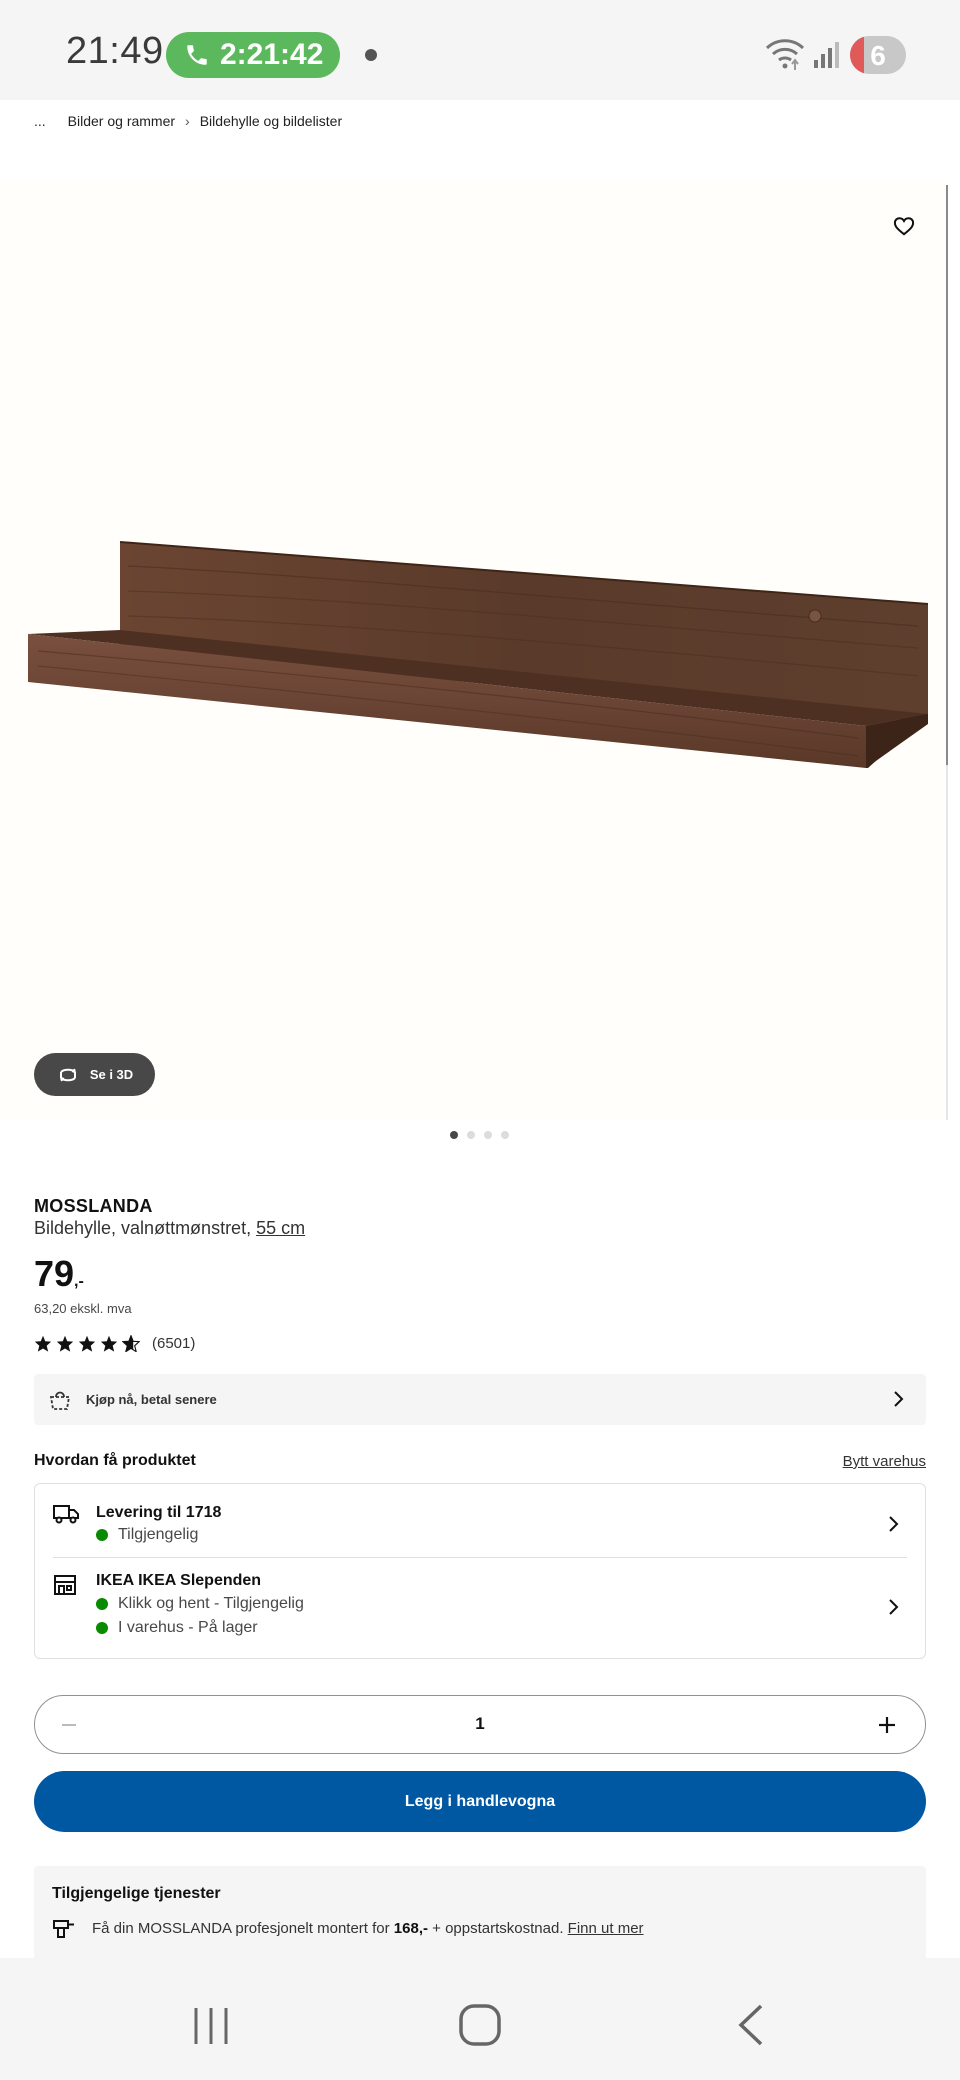  Describe the element at coordinates (111, 1074) in the screenshot. I see `view-3d-label: Se i 3D` at that location.